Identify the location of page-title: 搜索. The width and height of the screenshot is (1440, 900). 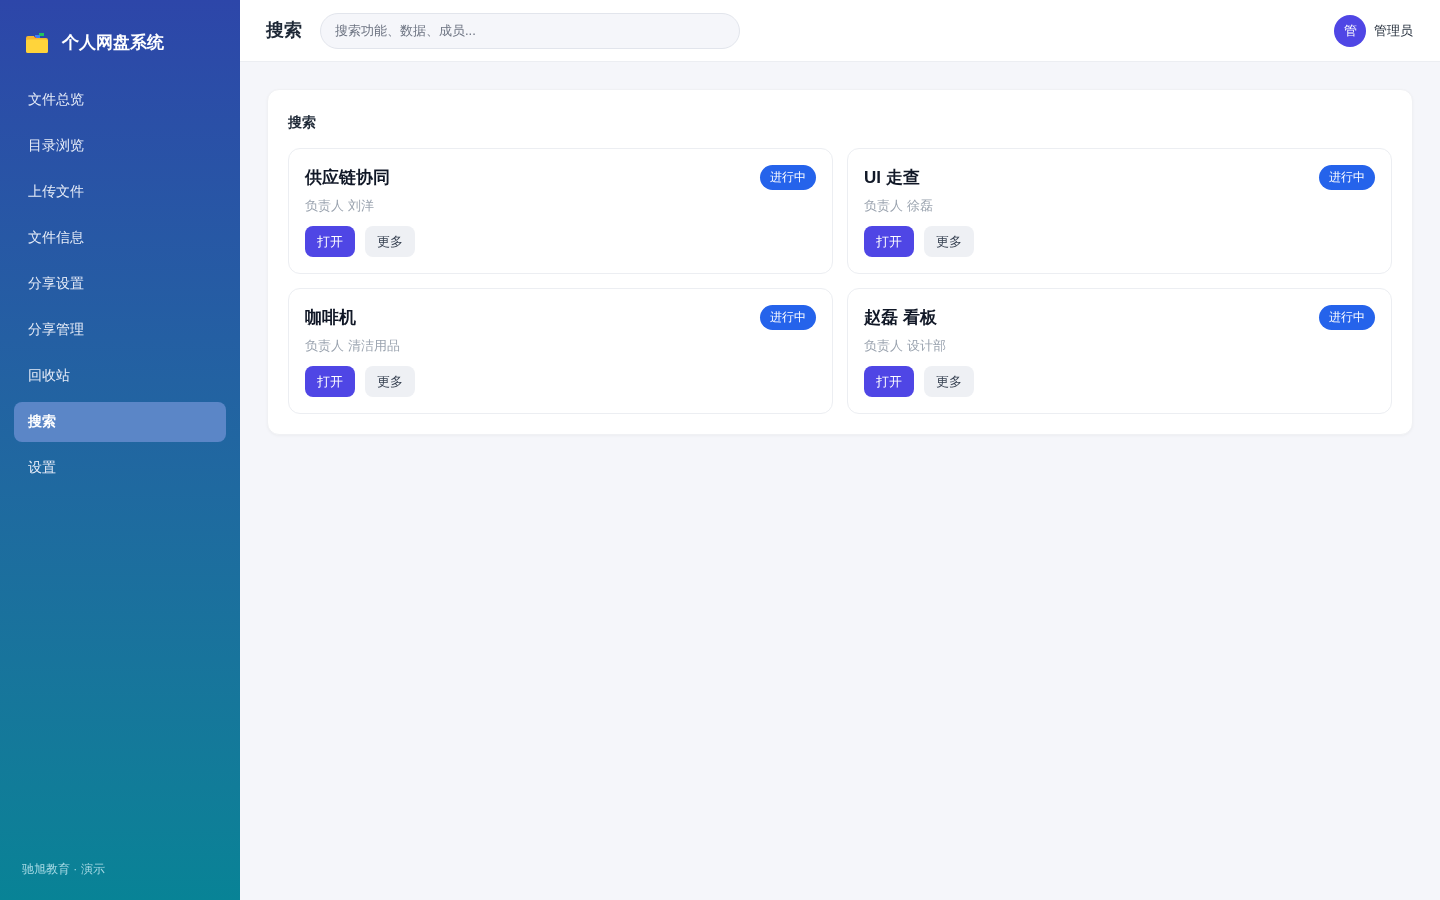
(284, 30).